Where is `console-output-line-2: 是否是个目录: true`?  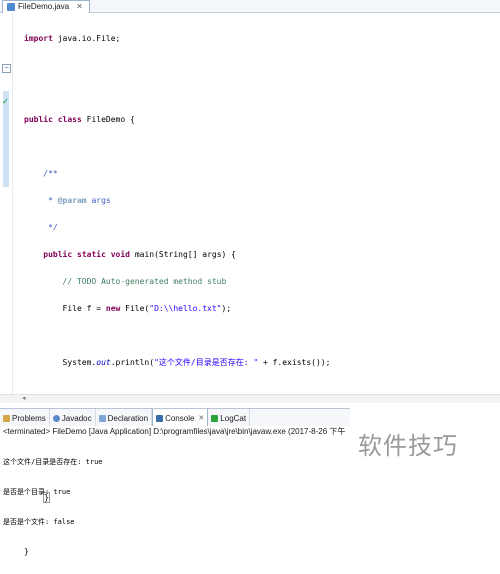
console-output-line-2: 是否是个目录: true is located at coordinates (37, 492).